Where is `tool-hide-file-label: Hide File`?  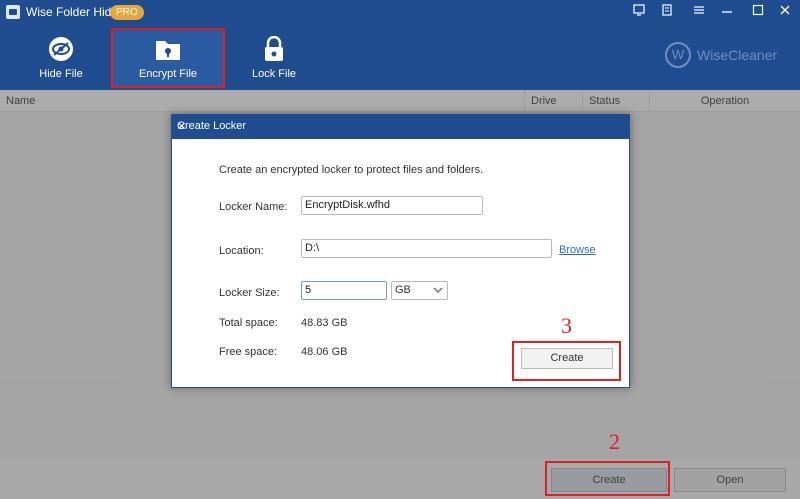 tool-hide-file-label: Hide File is located at coordinates (61, 74).